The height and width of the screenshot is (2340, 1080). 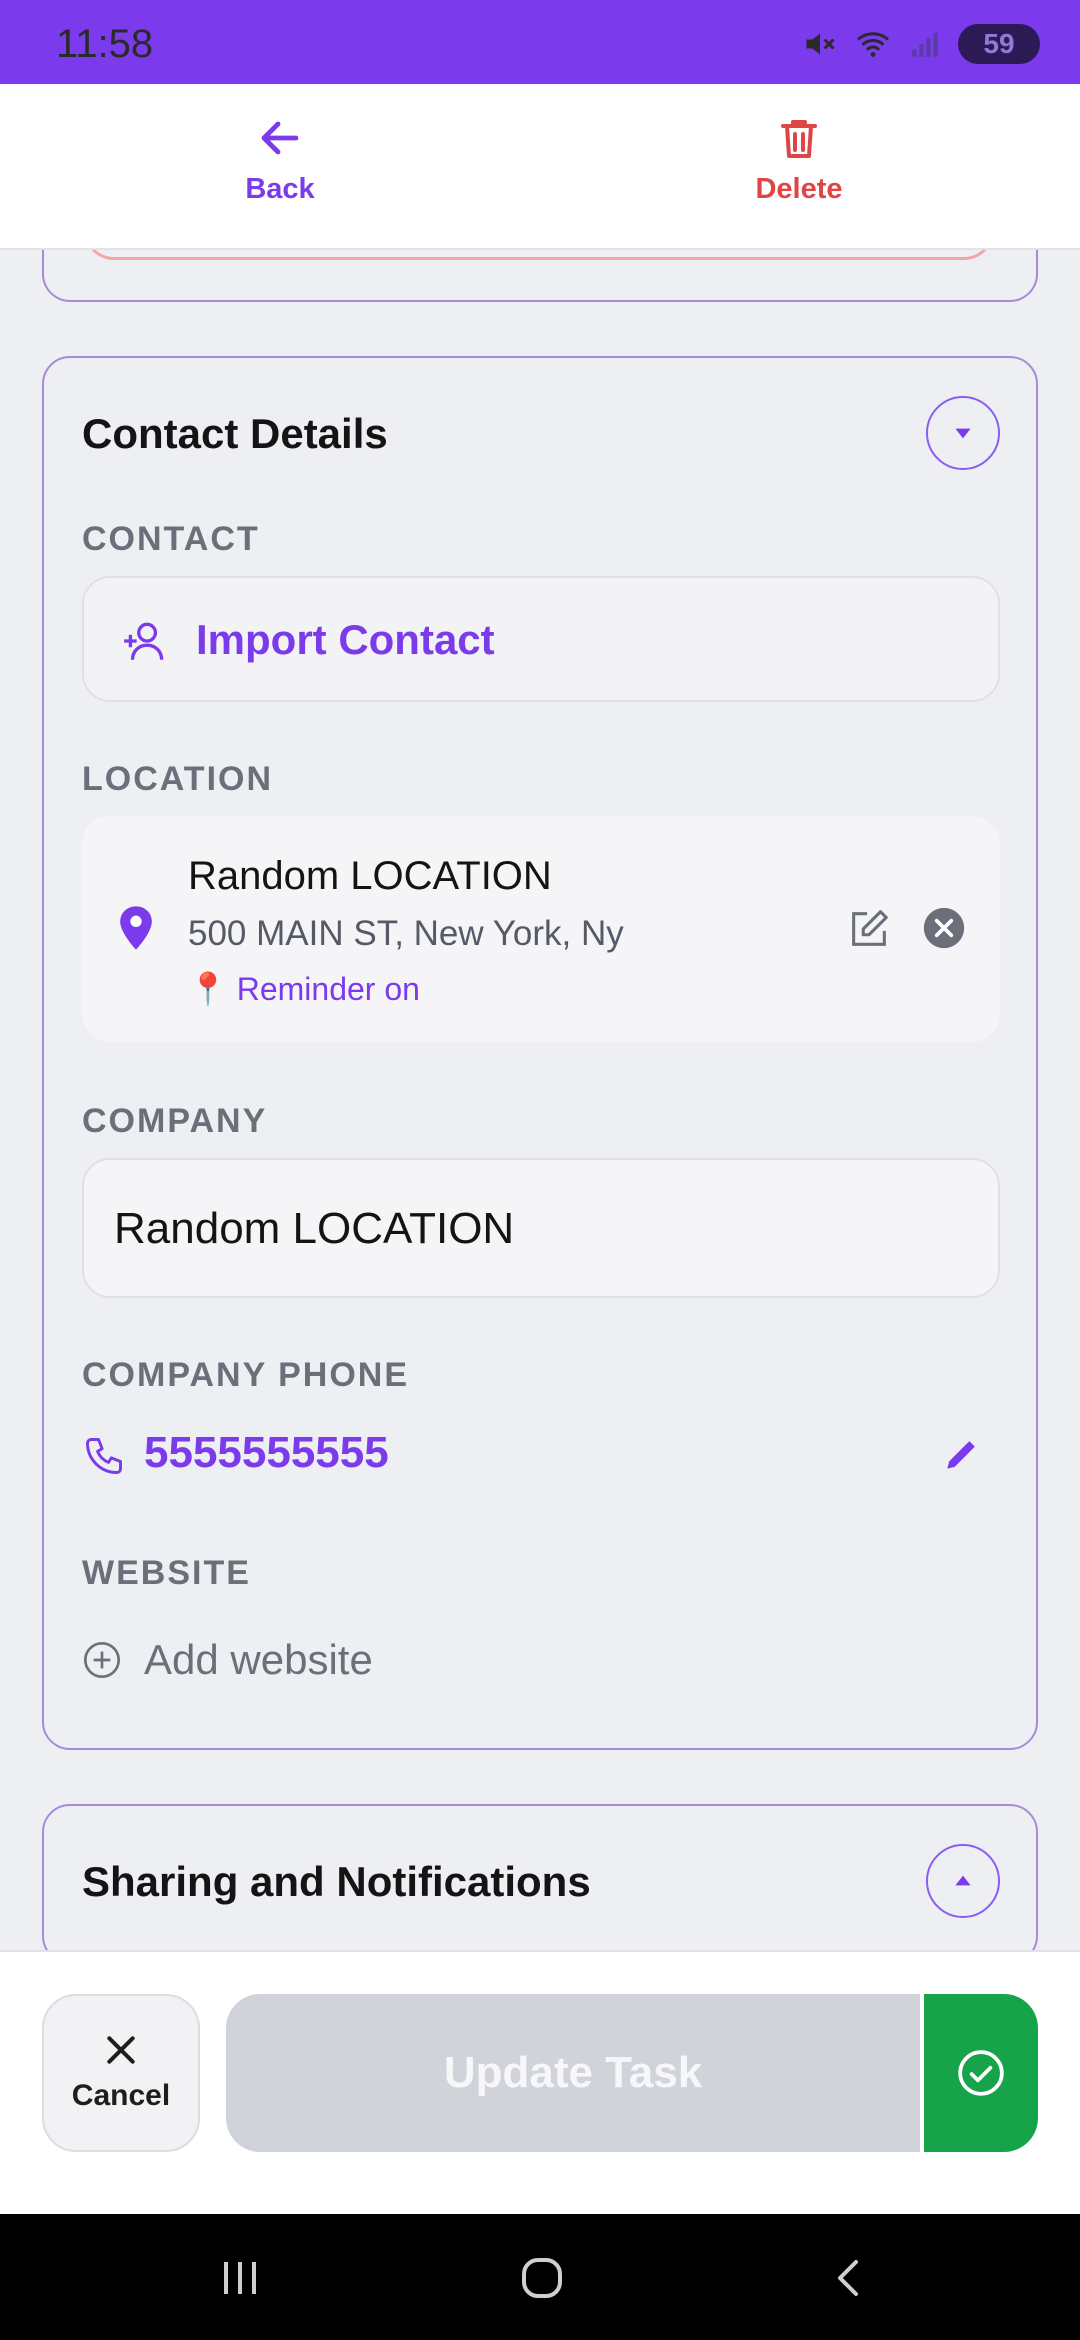 I want to click on delete-label: Delete, so click(x=799, y=189).